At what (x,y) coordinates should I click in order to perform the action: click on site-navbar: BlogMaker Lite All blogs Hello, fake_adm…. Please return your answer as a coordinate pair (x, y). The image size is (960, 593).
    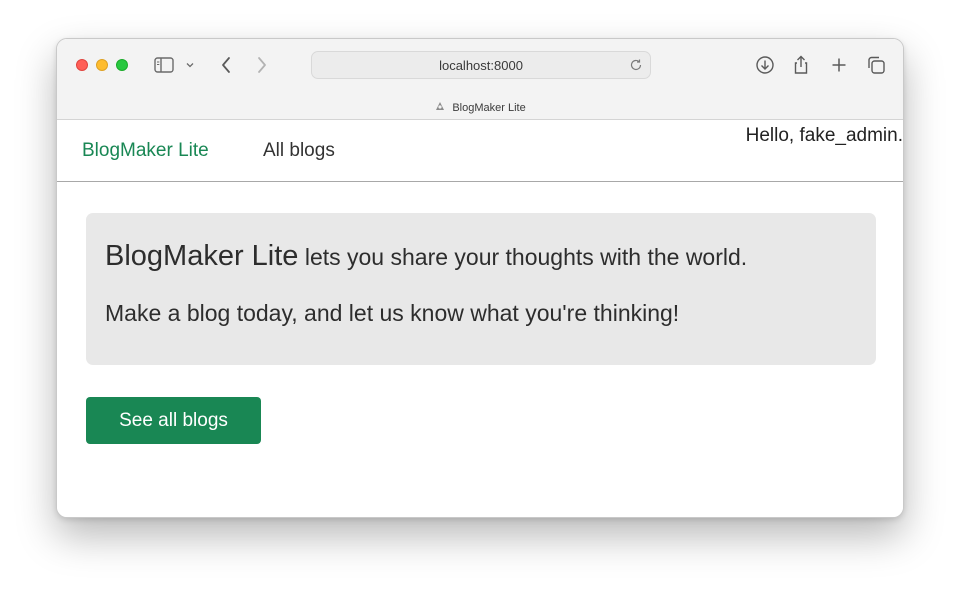
    Looking at the image, I should click on (480, 151).